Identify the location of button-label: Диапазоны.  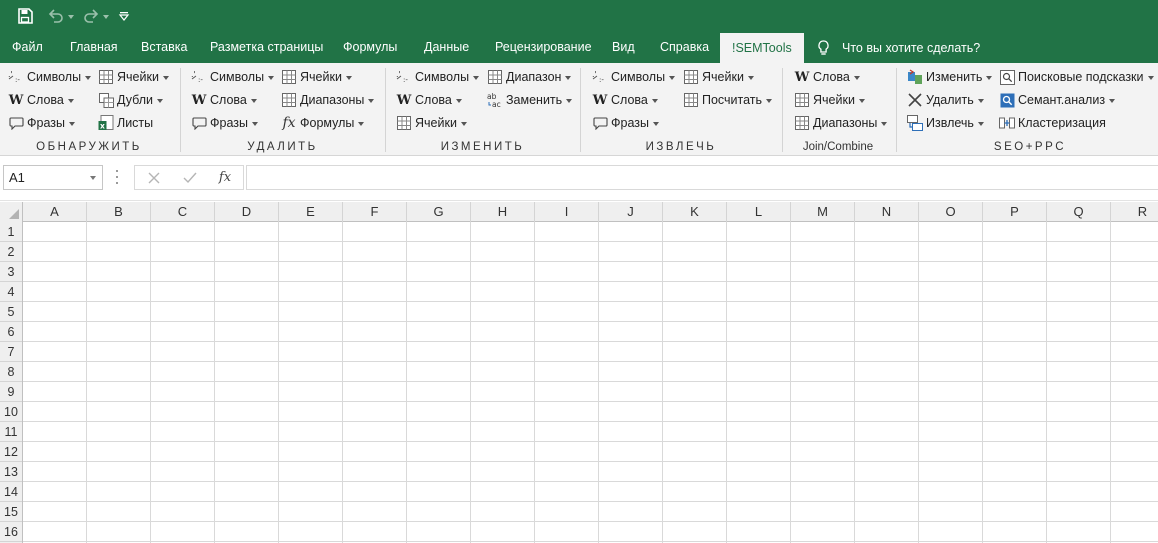
(332, 100).